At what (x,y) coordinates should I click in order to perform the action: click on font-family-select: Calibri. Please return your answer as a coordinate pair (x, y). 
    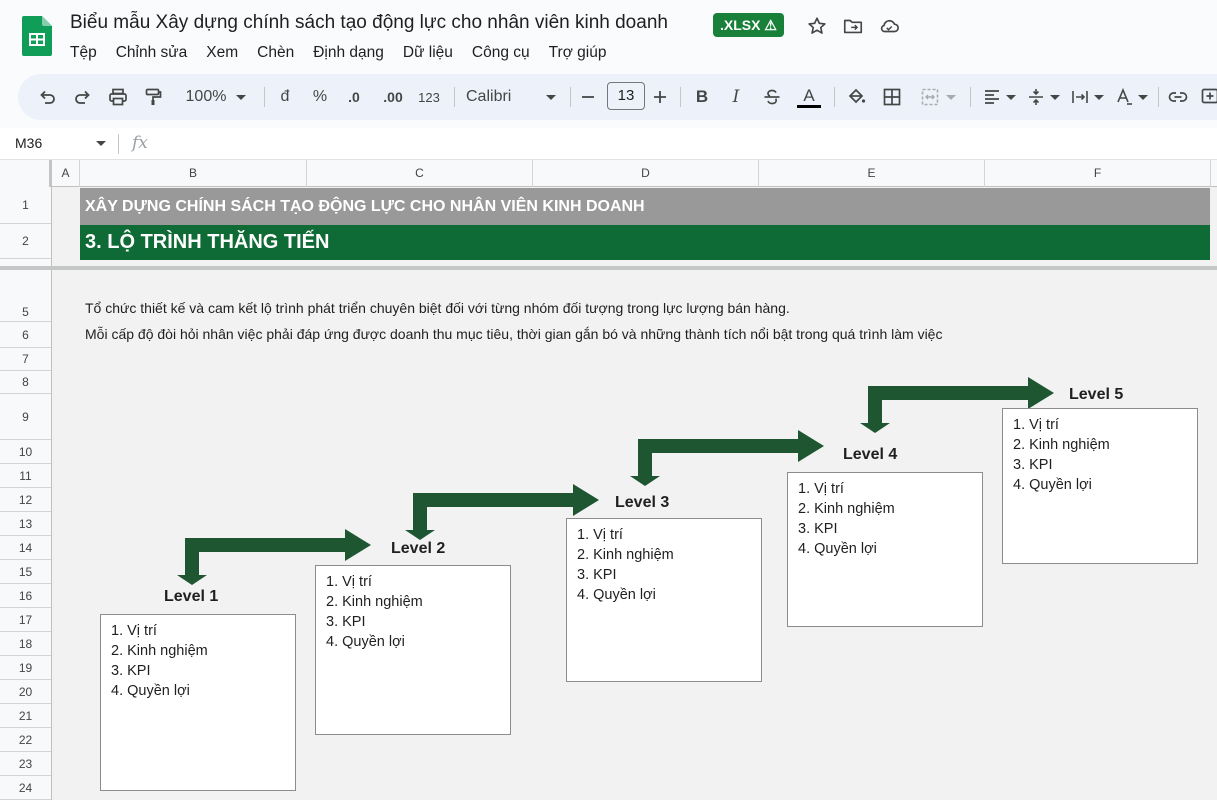
    Looking at the image, I should click on (511, 97).